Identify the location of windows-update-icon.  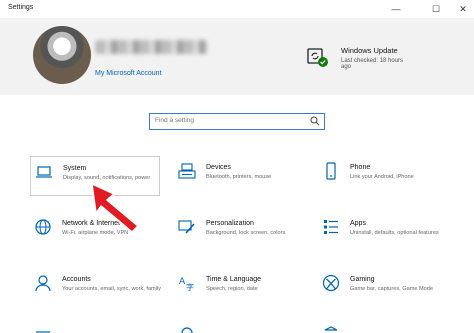
(317, 57).